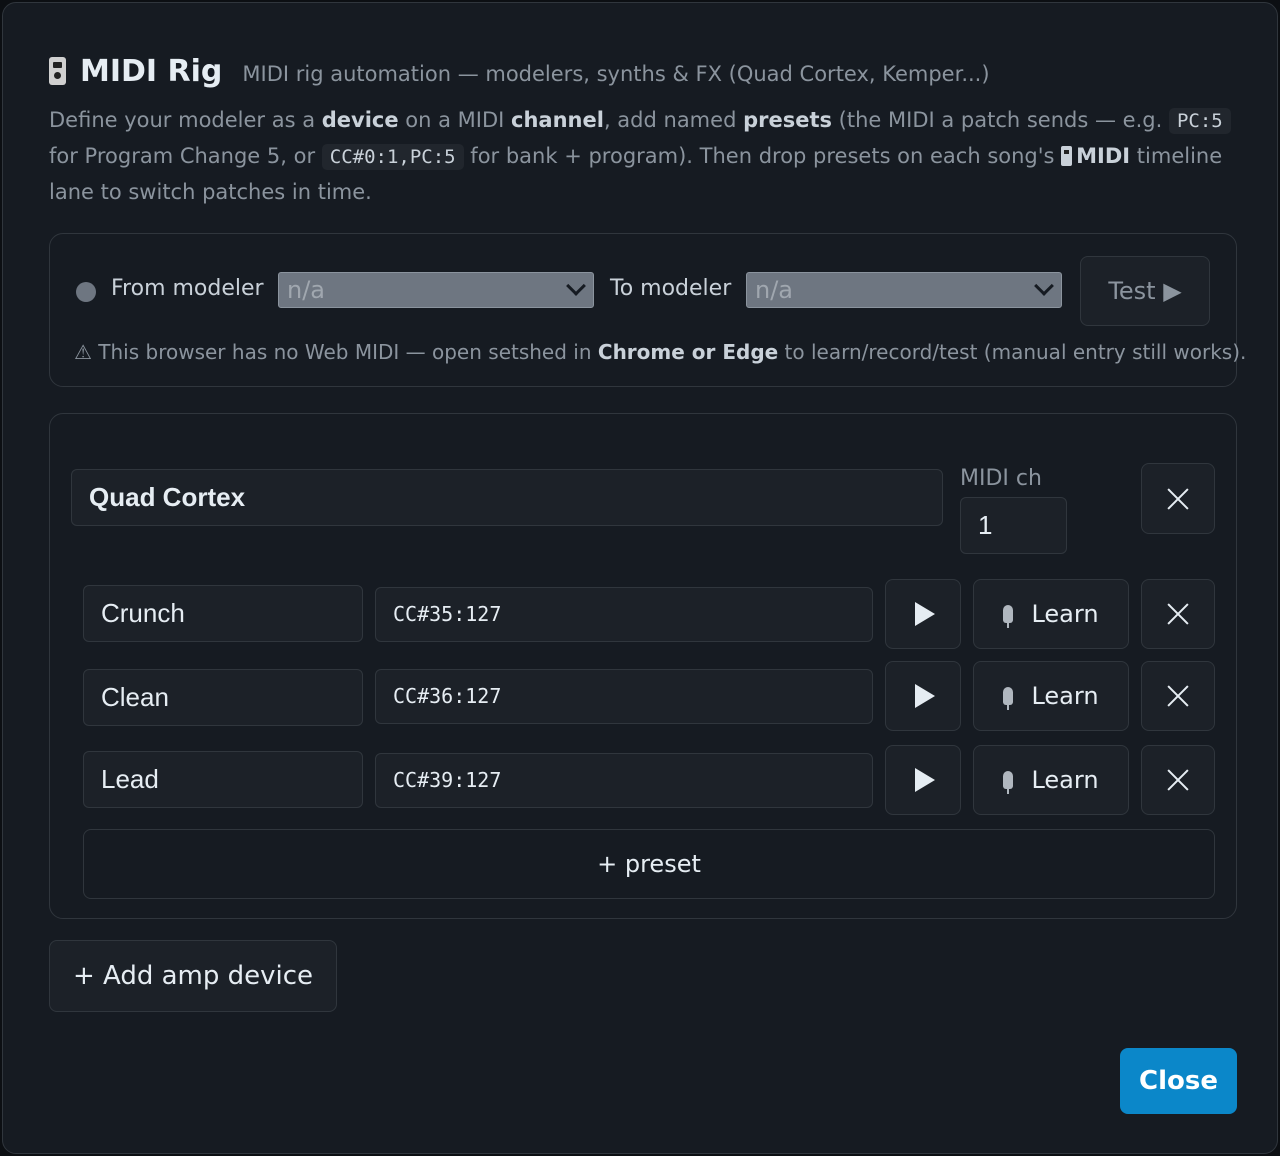 This screenshot has height=1156, width=1280. Describe the element at coordinates (1013, 525) in the screenshot. I see `midi-channel-input: 1` at that location.